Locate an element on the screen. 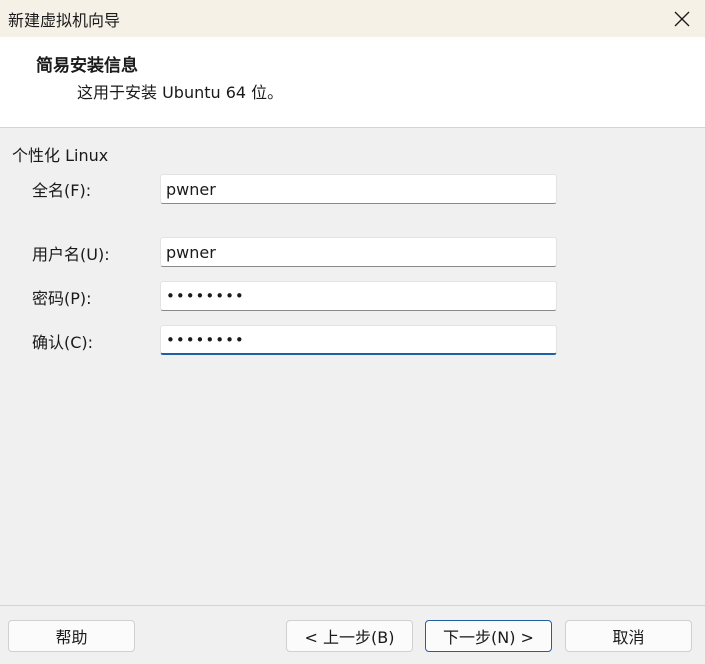 This screenshot has height=664, width=705. footer-divider is located at coordinates (352, 605).